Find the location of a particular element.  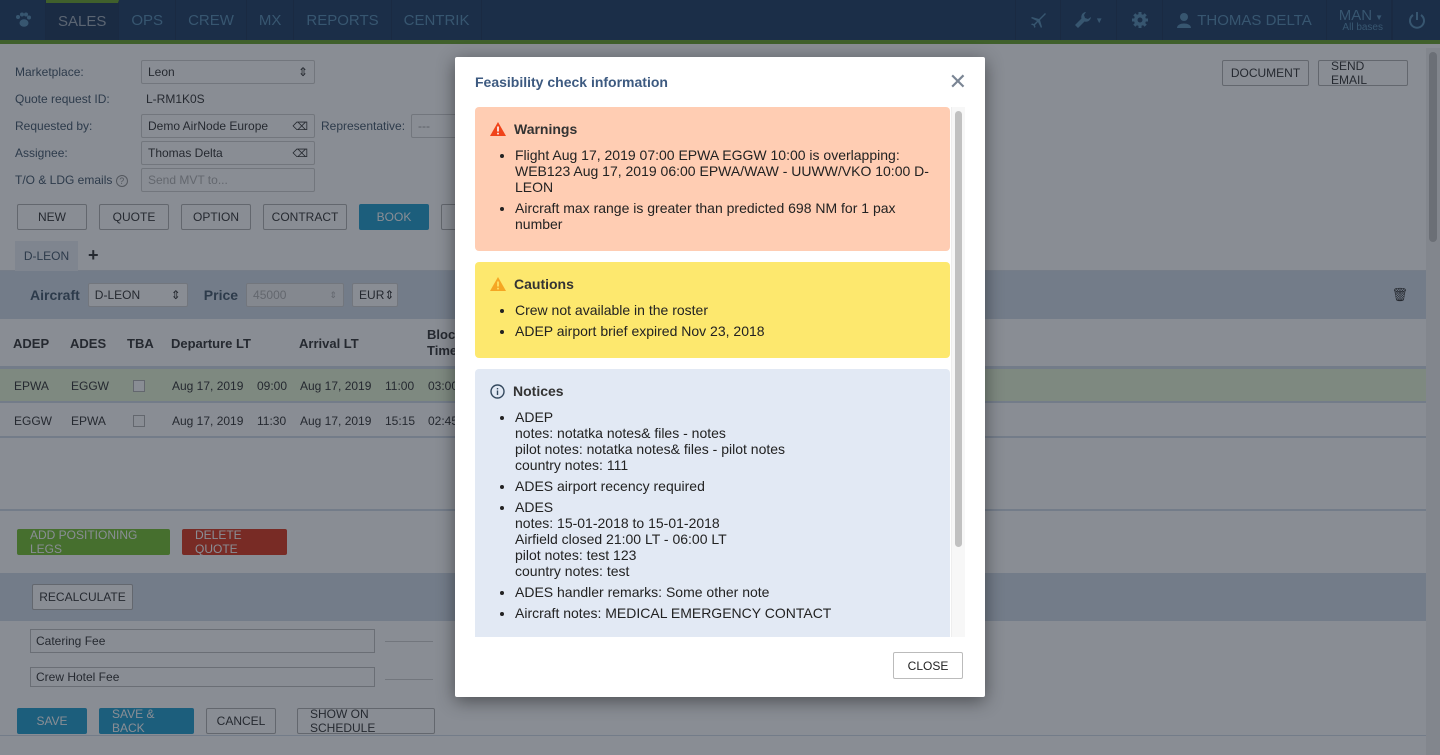

modal-scrollbar is located at coordinates (958, 372).